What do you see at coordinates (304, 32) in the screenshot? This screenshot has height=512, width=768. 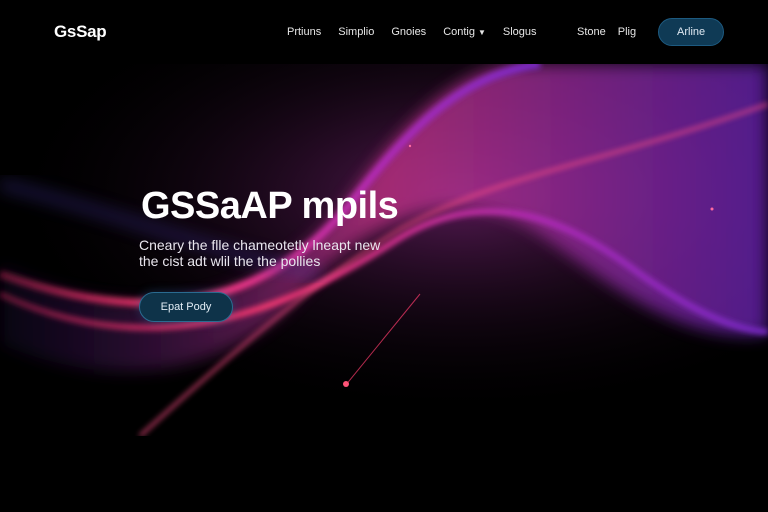 I see `menu-item-1: Prtiuns` at bounding box center [304, 32].